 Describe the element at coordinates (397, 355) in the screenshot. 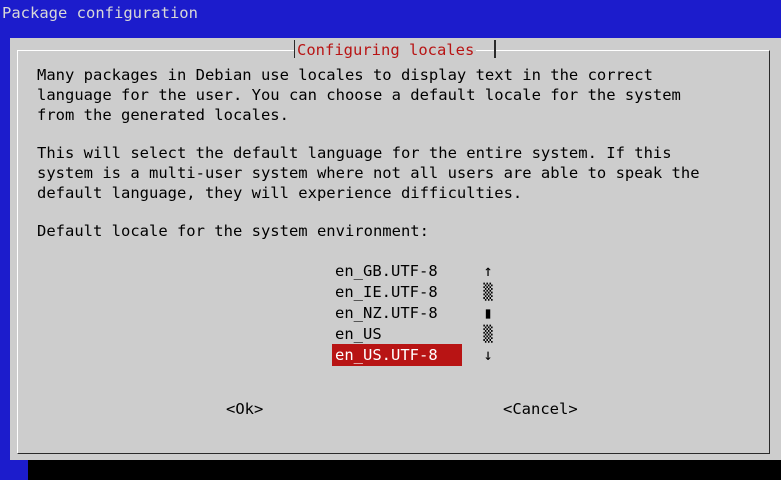

I see `locale-option-selected: en_US.UTF-8` at that location.